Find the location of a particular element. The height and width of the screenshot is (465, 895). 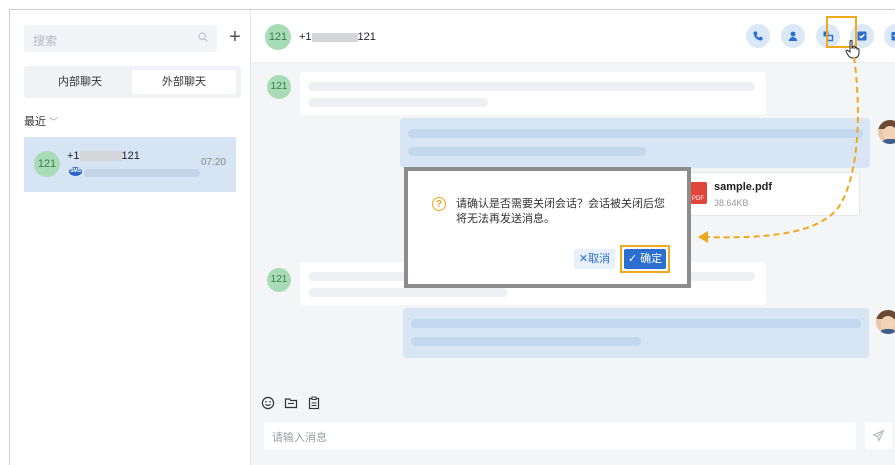

archive-icon is located at coordinates (893, 36).